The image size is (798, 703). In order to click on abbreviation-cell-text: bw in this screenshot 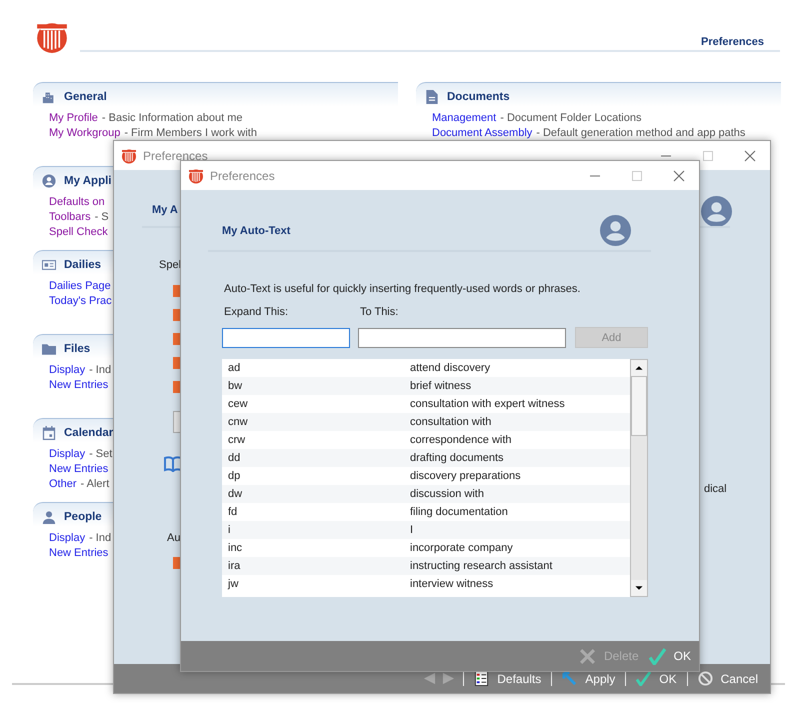, I will do `click(235, 386)`.